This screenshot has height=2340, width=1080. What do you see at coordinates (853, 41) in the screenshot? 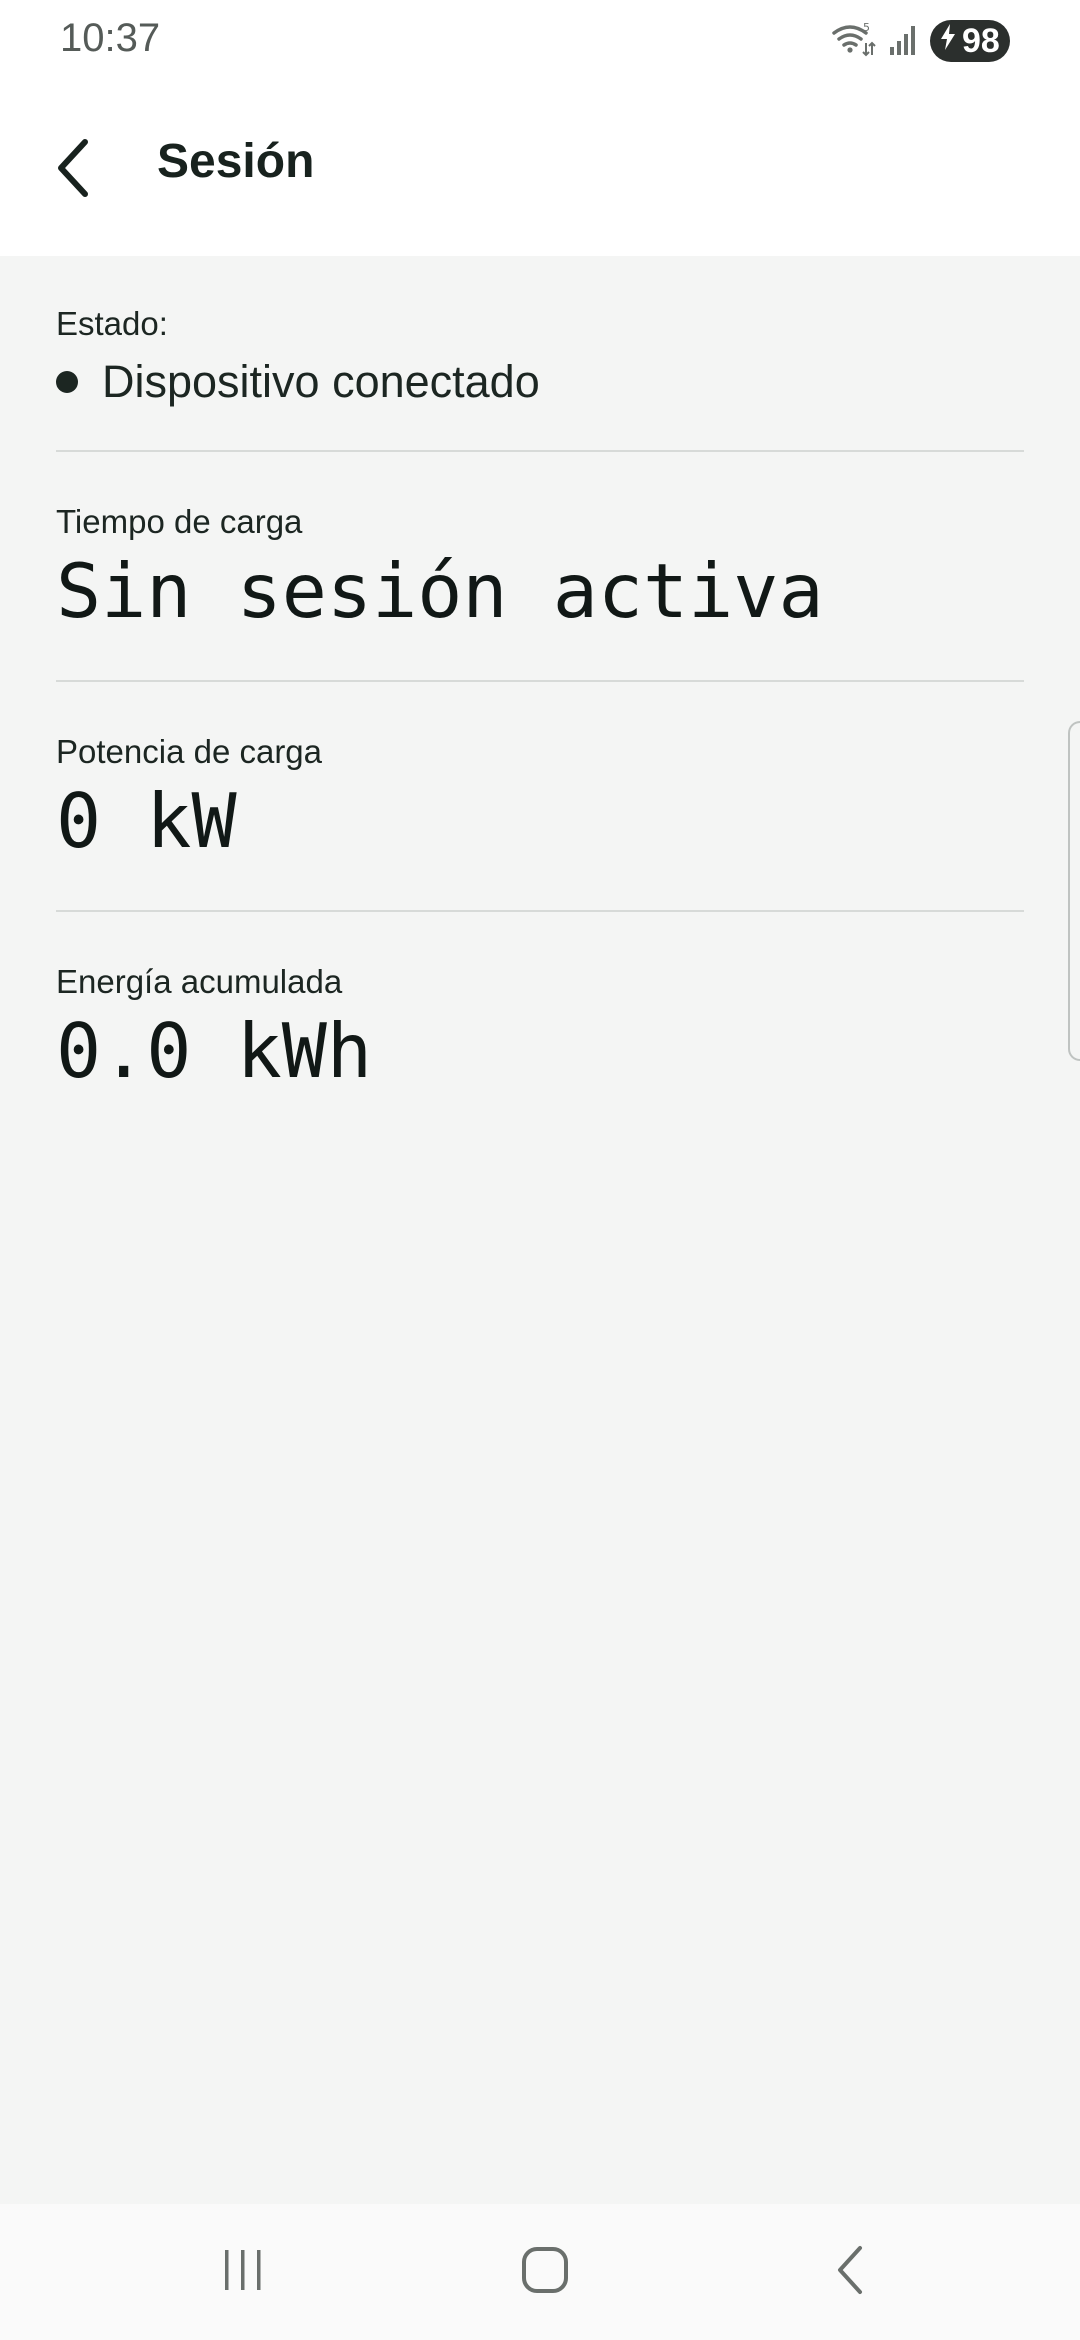
I see `wifi-5g-icon: 5` at bounding box center [853, 41].